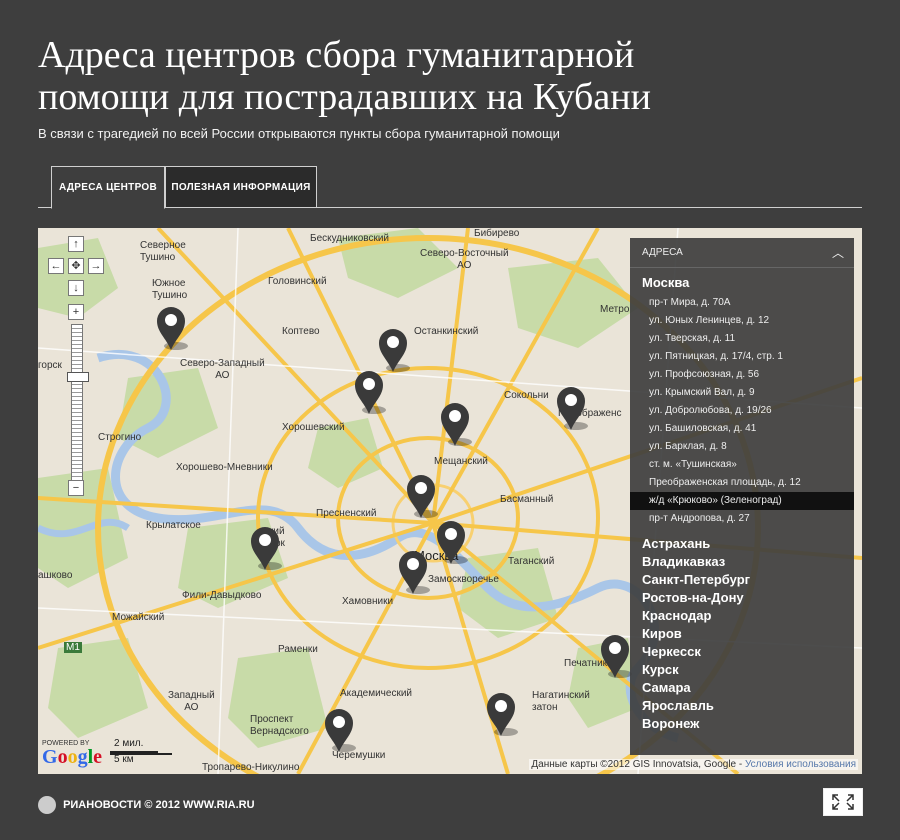 The height and width of the screenshot is (840, 900). Describe the element at coordinates (843, 802) in the screenshot. I see `fullscreen-button` at that location.